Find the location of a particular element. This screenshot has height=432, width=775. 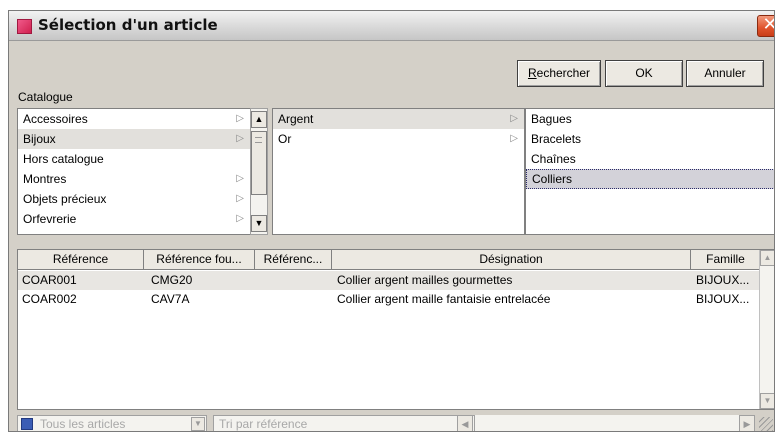

search-button: Rechercher is located at coordinates (559, 73).